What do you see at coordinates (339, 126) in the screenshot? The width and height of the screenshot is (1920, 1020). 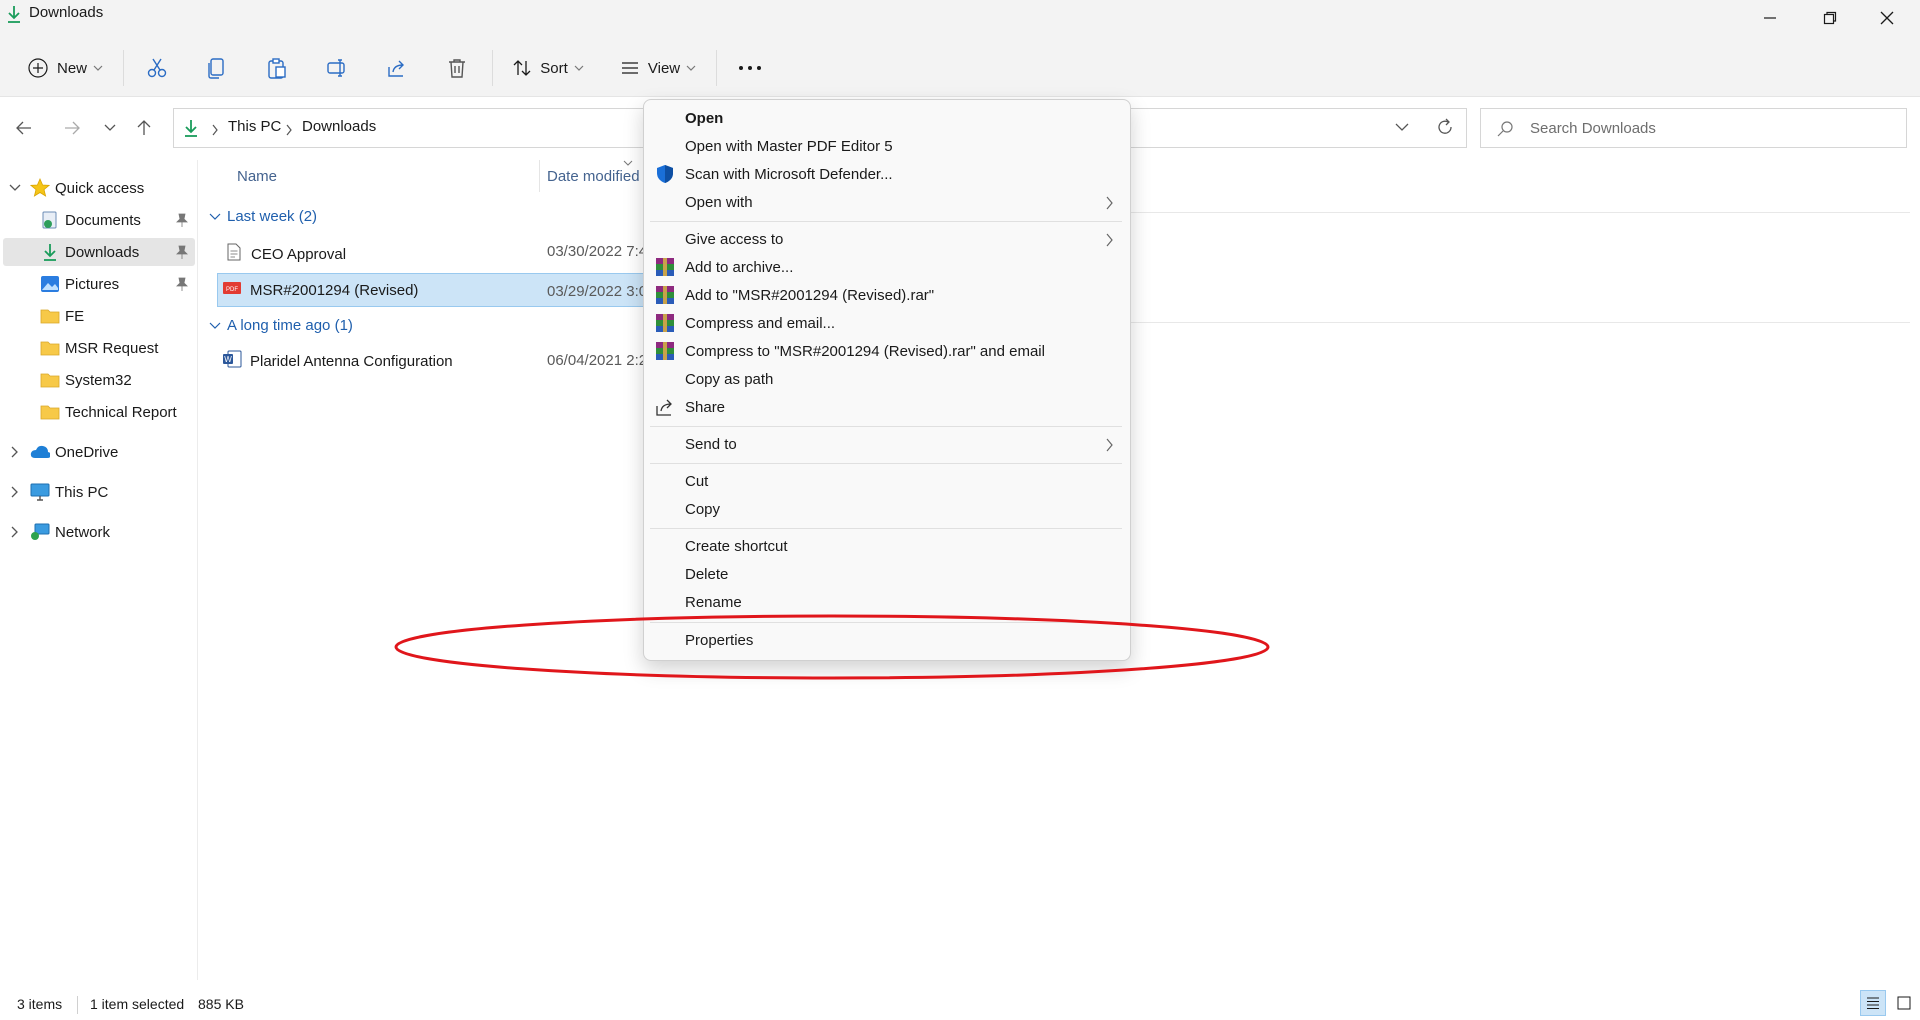 I see `breadcrumb-downloads: Downloads` at bounding box center [339, 126].